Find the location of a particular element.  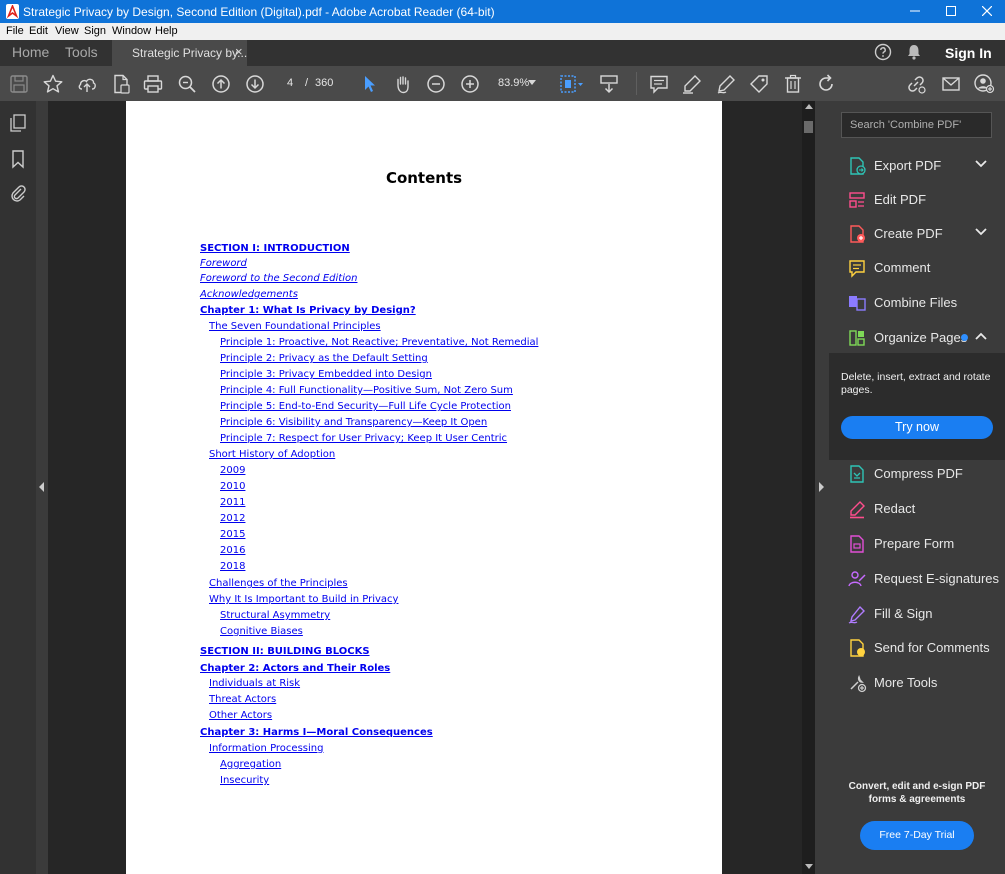

close-tab-icon: × is located at coordinates (239, 51).